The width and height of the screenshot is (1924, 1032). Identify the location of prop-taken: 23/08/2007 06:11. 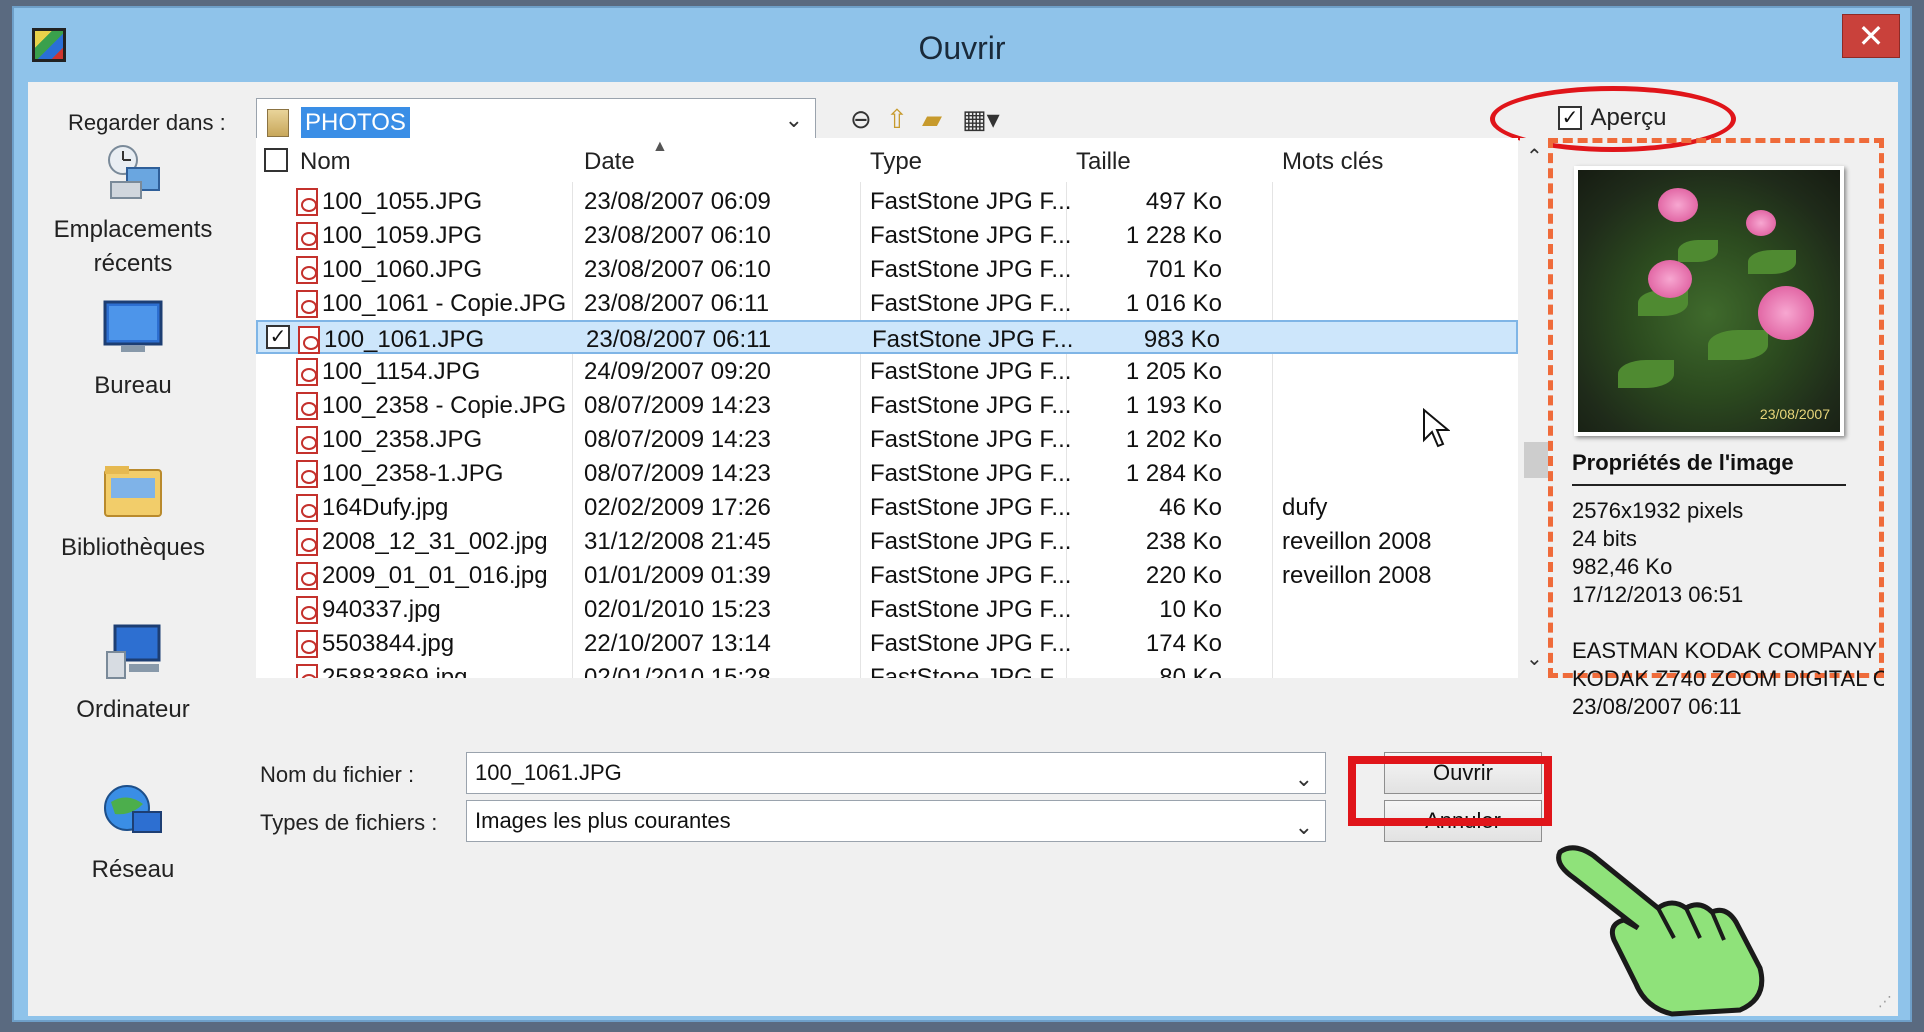
(1657, 706).